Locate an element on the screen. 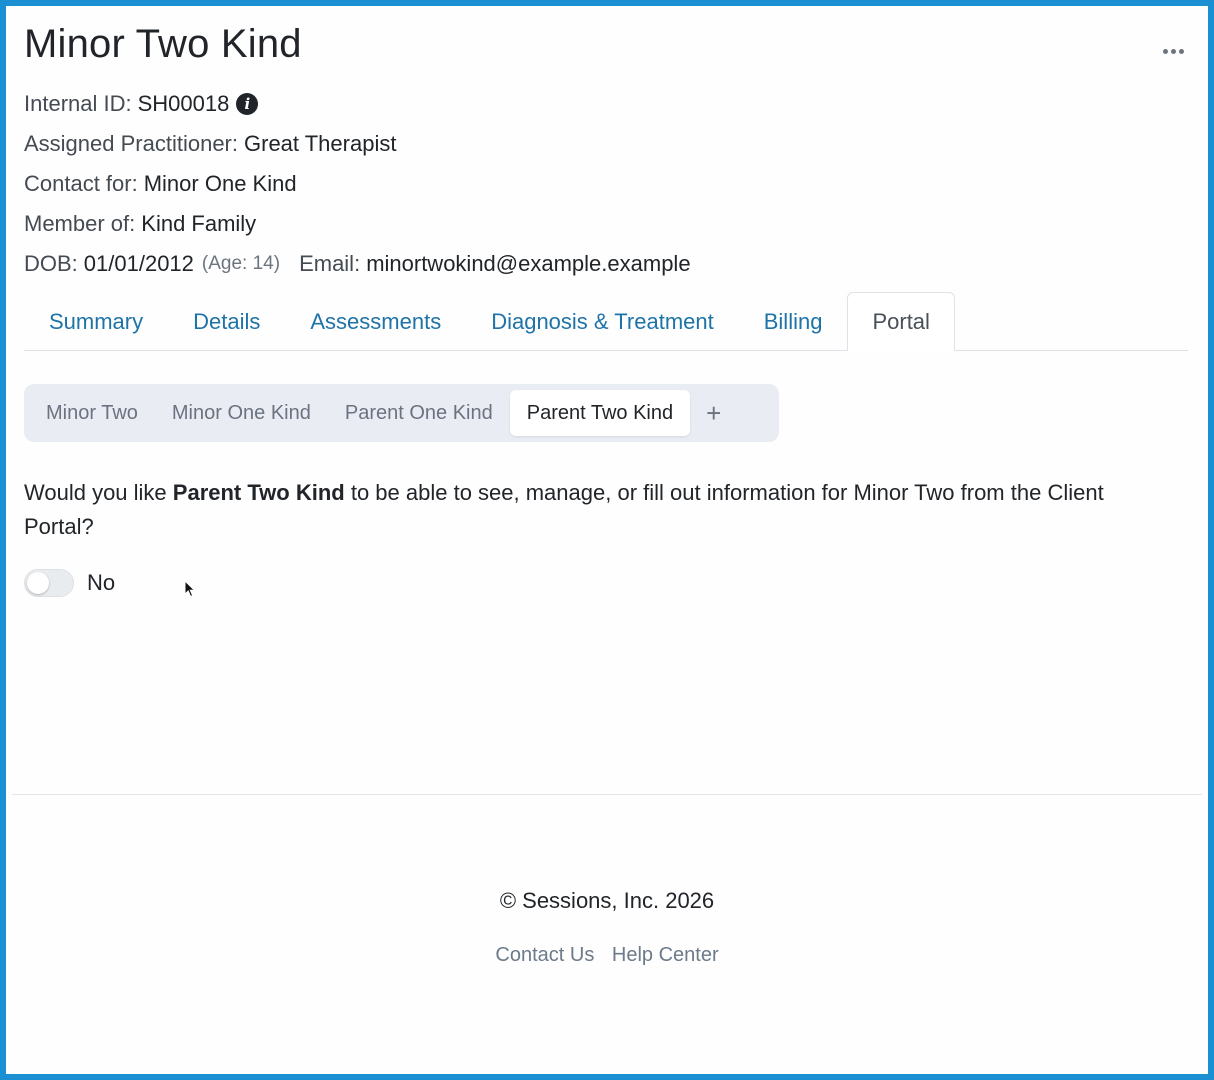 The image size is (1214, 1080). dob-value: 01/01/2012 is located at coordinates (138, 263).